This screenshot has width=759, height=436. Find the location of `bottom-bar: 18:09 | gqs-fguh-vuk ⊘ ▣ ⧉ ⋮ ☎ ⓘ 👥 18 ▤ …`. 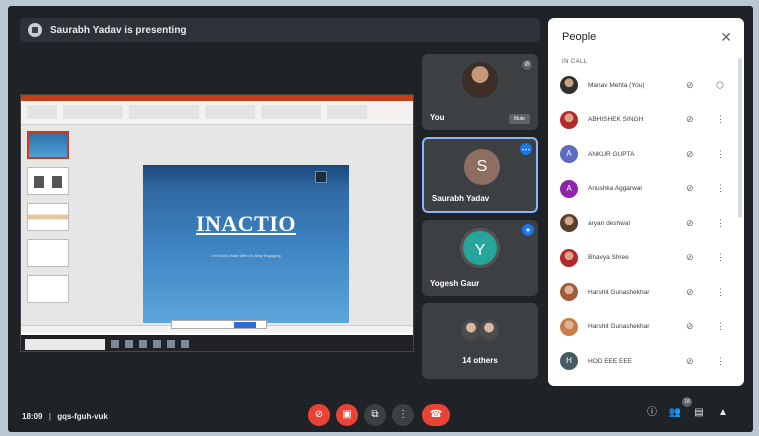

bottom-bar: 18:09 | gqs-fguh-vuk ⊘ ▣ ⧉ ⋮ ☎ ⓘ 👥 18 ▤ … is located at coordinates (380, 412).